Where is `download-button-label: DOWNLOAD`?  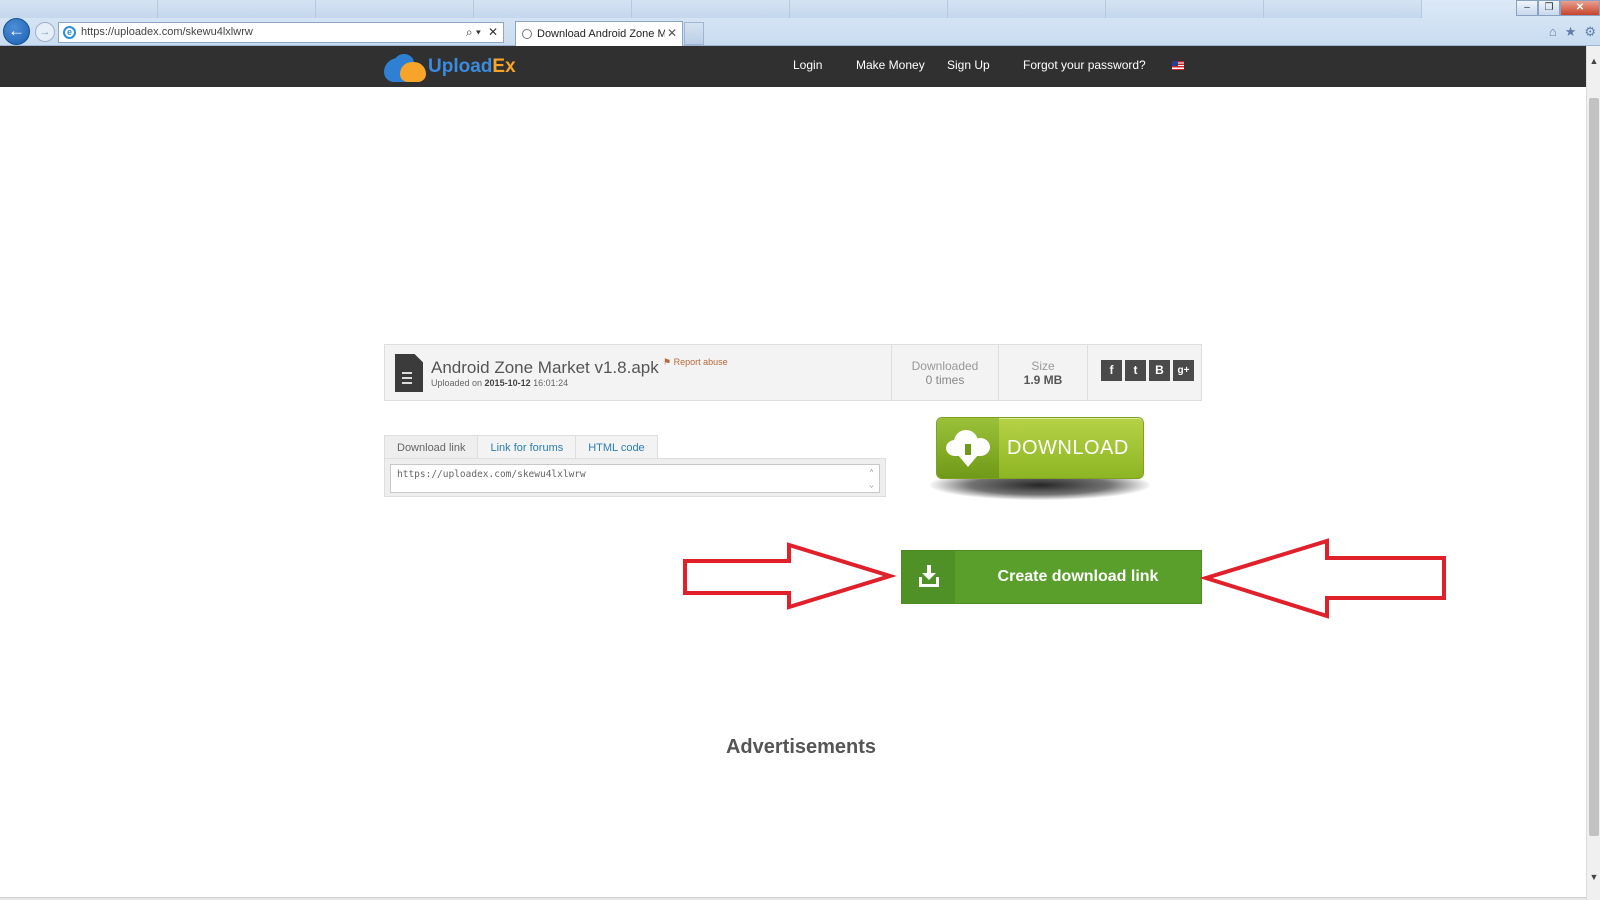 download-button-label: DOWNLOAD is located at coordinates (1068, 448).